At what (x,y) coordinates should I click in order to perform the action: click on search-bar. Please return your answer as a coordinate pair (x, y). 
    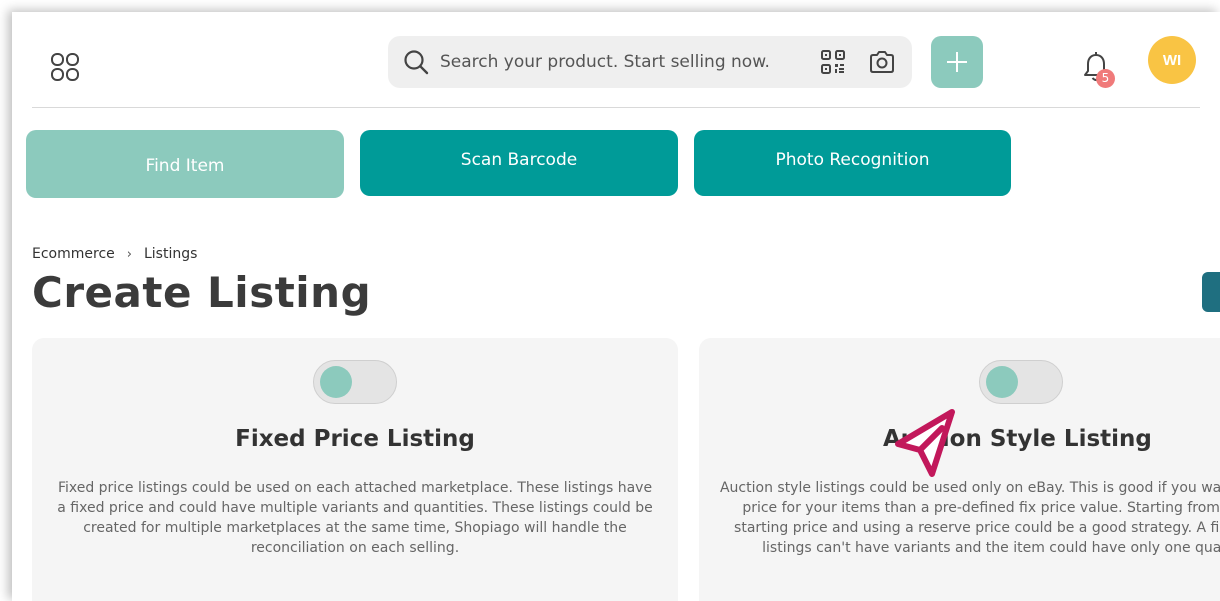
    Looking at the image, I should click on (650, 62).